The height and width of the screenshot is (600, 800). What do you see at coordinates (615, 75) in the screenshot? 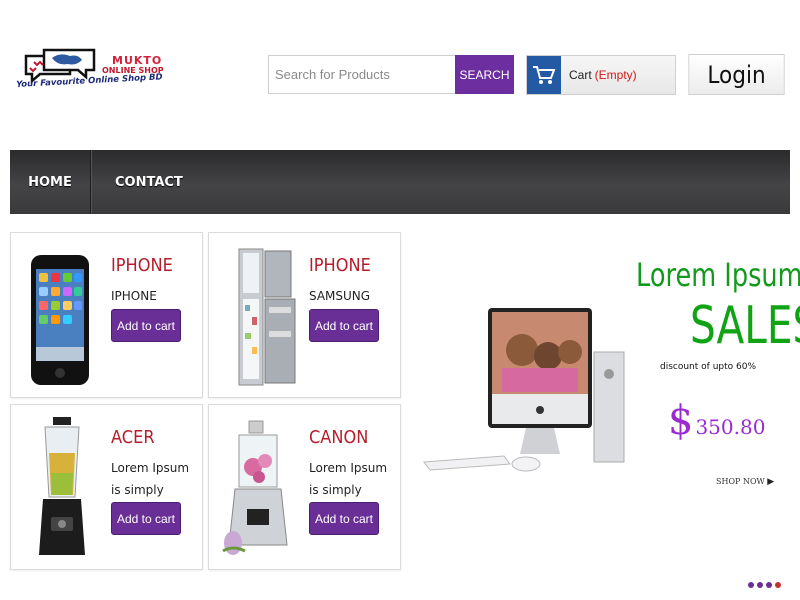
I see `cart-status: (Empty)` at bounding box center [615, 75].